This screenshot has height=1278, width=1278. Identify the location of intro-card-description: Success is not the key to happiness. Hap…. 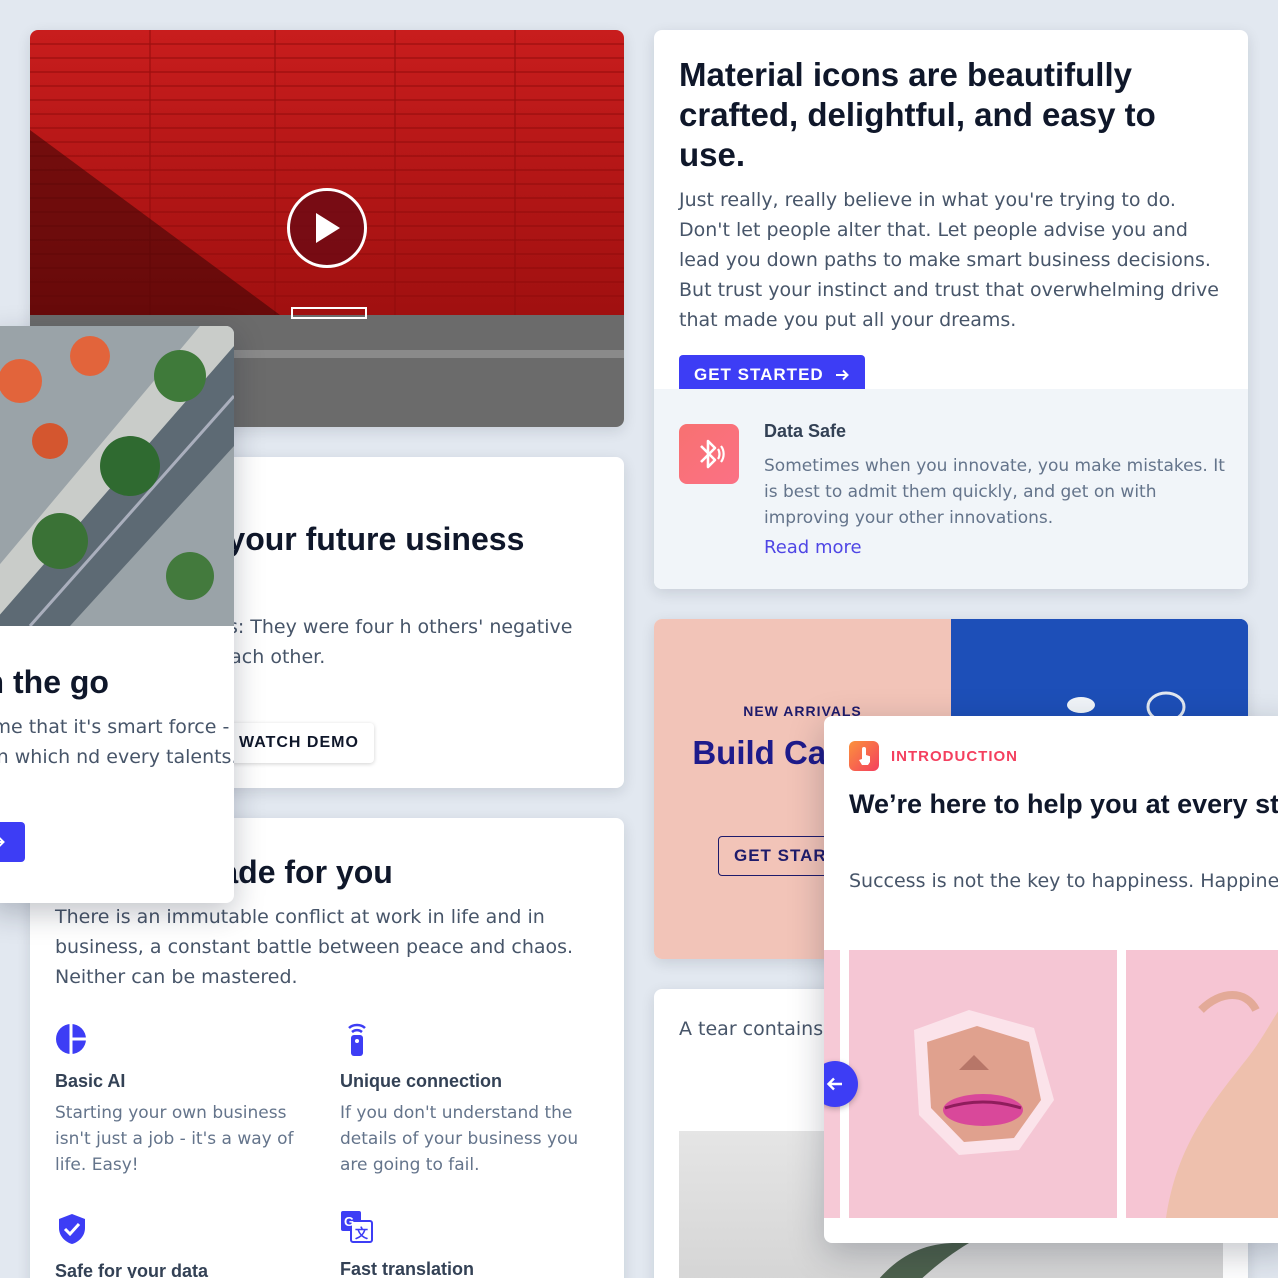
(1063, 881).